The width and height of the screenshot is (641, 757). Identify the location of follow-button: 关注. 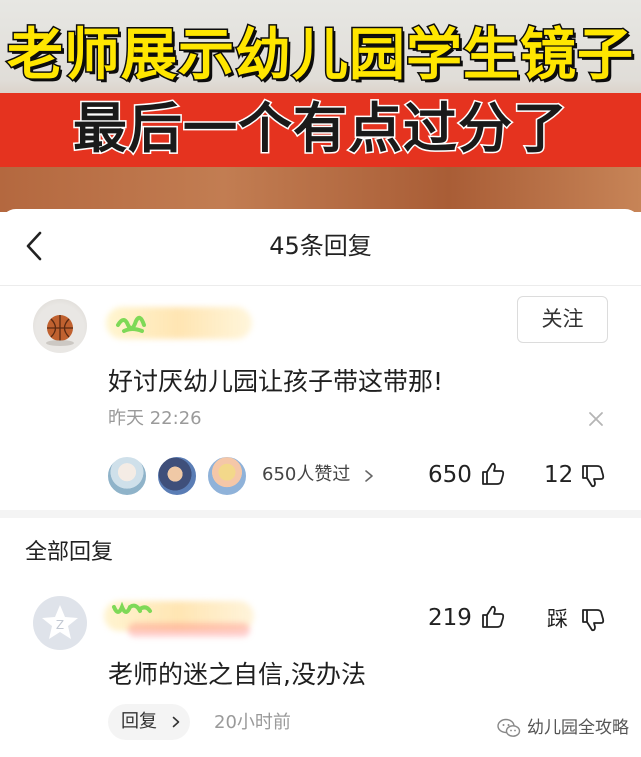
(562, 319).